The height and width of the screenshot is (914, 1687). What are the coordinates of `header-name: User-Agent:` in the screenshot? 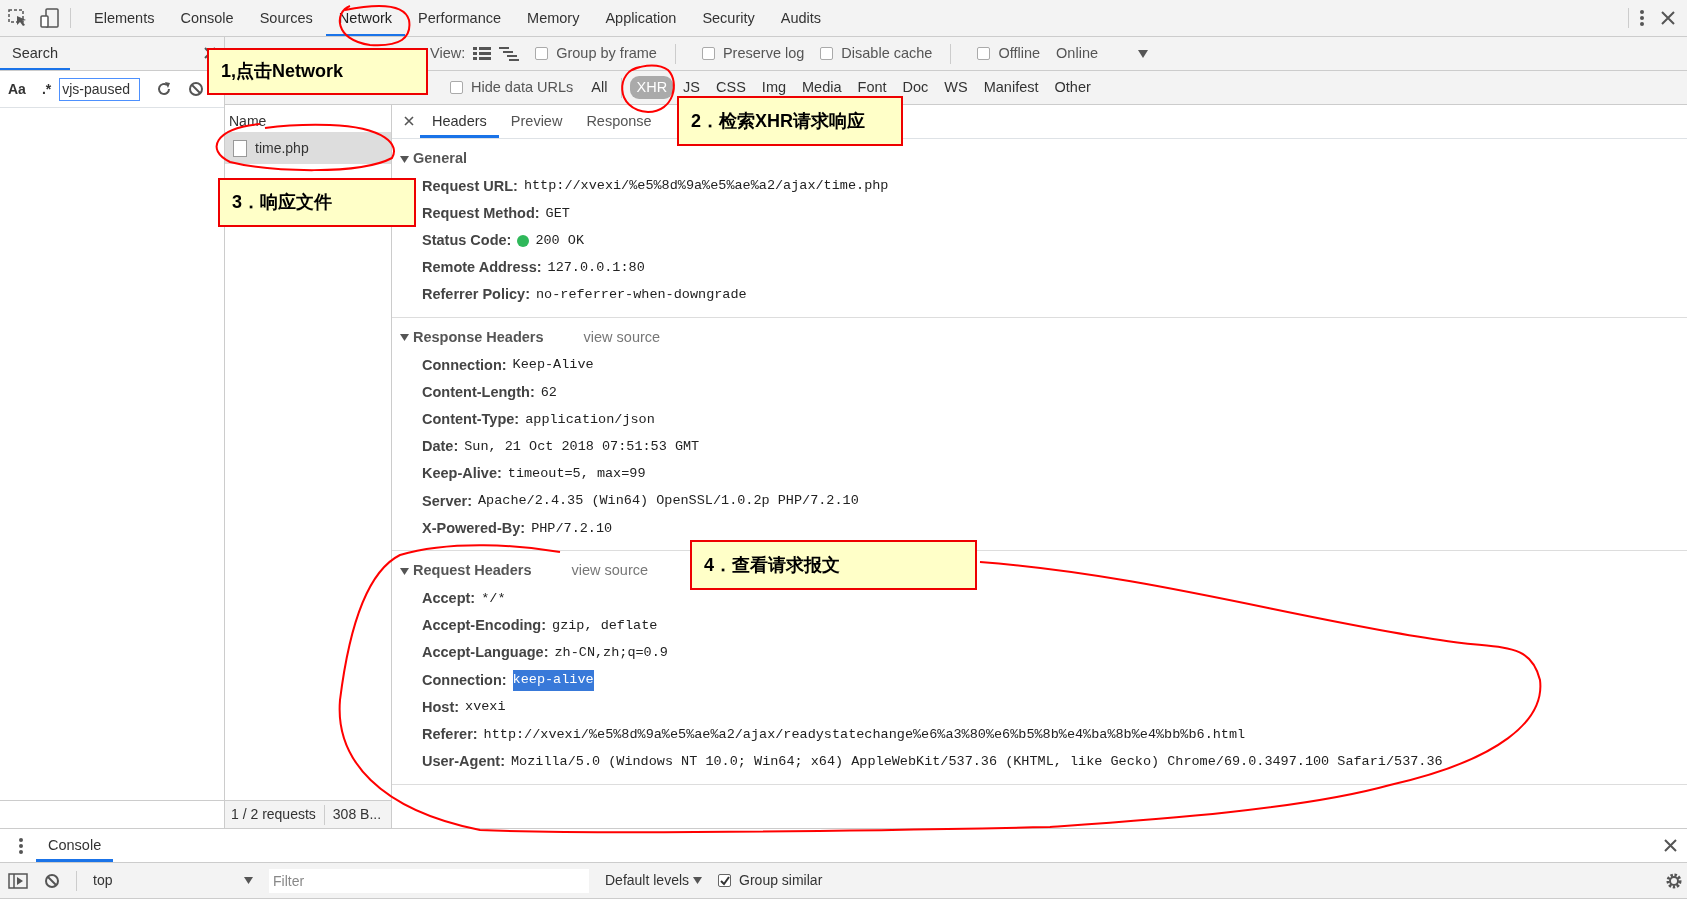 It's located at (463, 762).